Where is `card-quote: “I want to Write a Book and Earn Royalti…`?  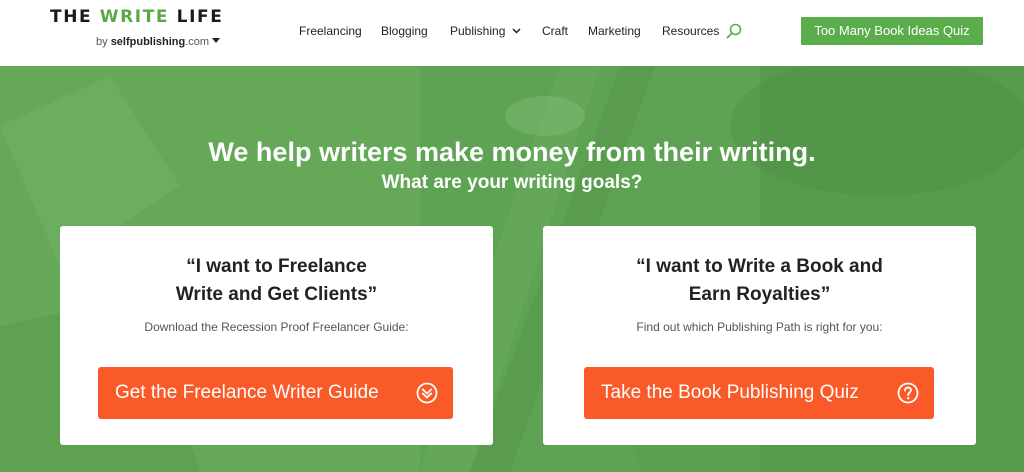 card-quote: “I want to Write a Book and Earn Royalti… is located at coordinates (759, 281).